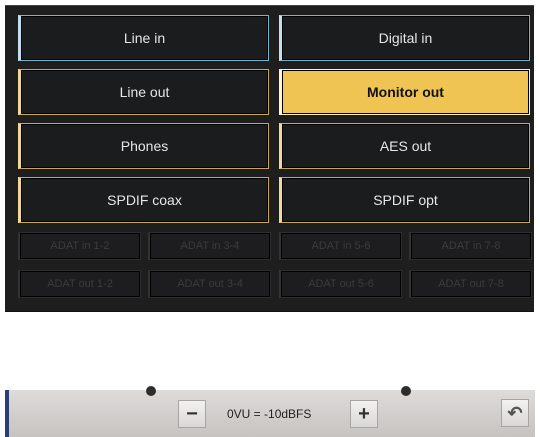 Image resolution: width=540 pixels, height=437 pixels. I want to click on adat-in-1-2-button: ADAT in 1-2, so click(79, 246).